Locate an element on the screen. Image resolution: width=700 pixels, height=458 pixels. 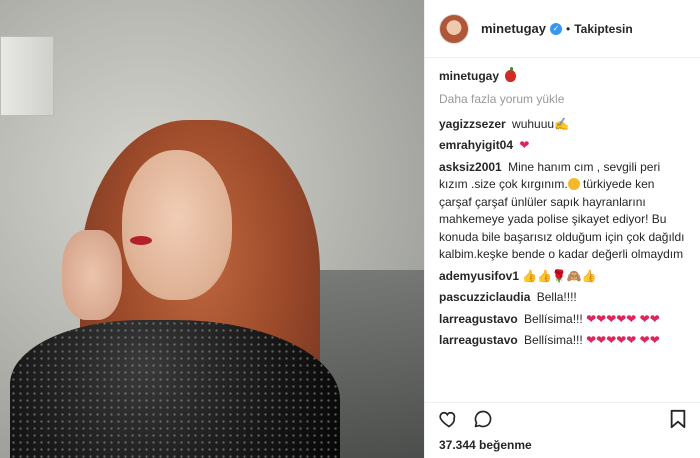
avatar is located at coordinates (454, 28).